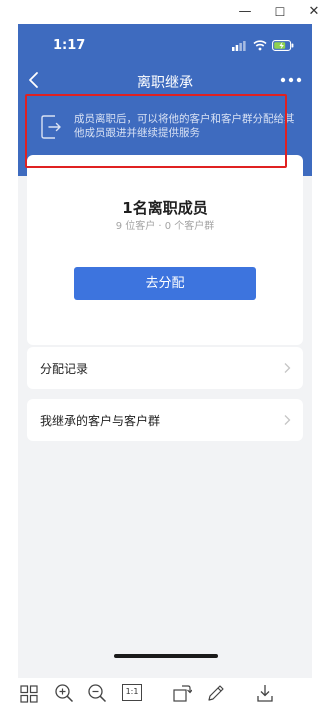 Image resolution: width=330 pixels, height=728 pixels. I want to click on rotate-icon, so click(182, 693).